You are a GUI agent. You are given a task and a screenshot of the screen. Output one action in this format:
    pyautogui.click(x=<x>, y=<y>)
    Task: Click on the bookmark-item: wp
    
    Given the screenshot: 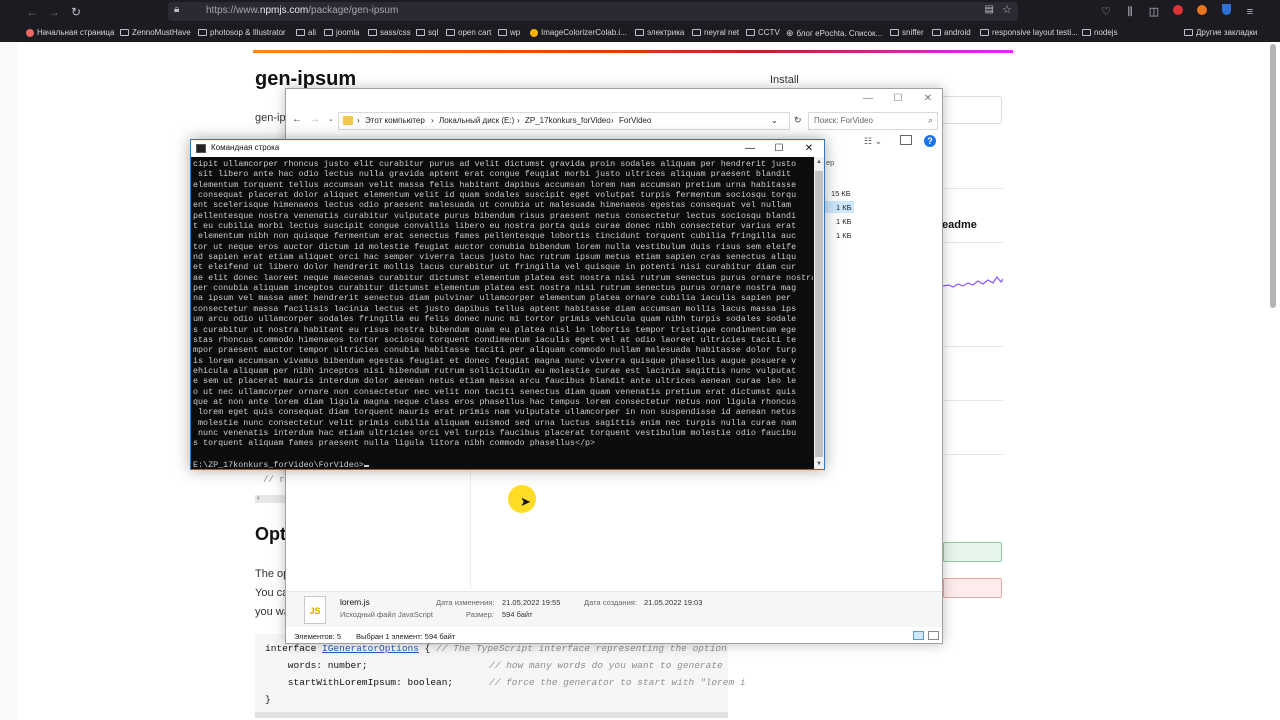 What is the action you would take?
    pyautogui.click(x=509, y=32)
    